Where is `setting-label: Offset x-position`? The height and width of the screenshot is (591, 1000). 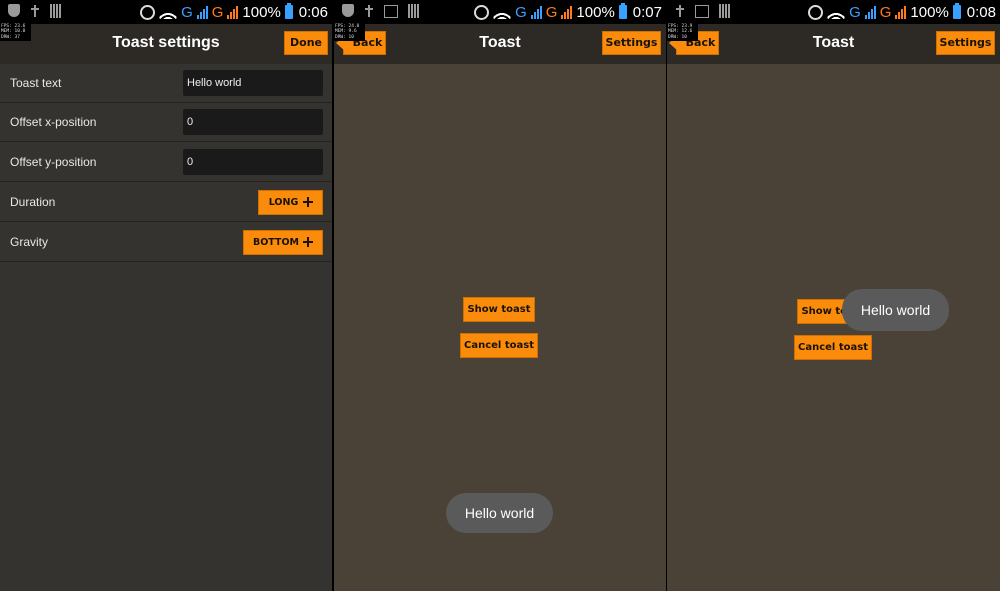
setting-label: Offset x-position is located at coordinates (53, 122).